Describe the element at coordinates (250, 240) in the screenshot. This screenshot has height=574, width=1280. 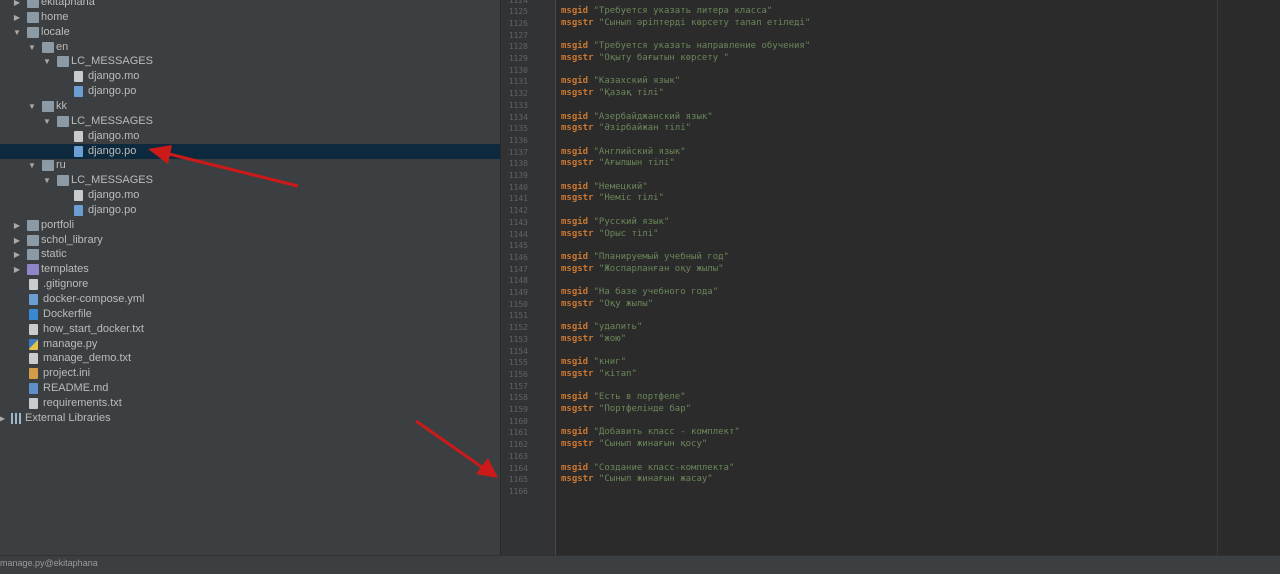
I see `tree-folder: ▶ schol_library` at that location.